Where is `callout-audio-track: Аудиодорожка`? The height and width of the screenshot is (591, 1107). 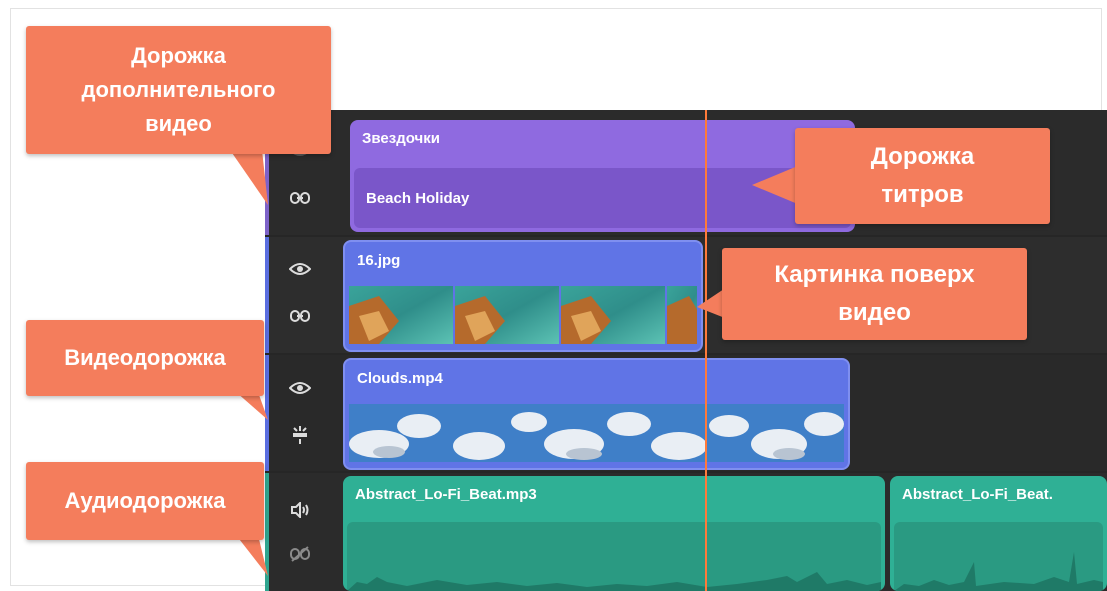 callout-audio-track: Аудиодорожка is located at coordinates (145, 501).